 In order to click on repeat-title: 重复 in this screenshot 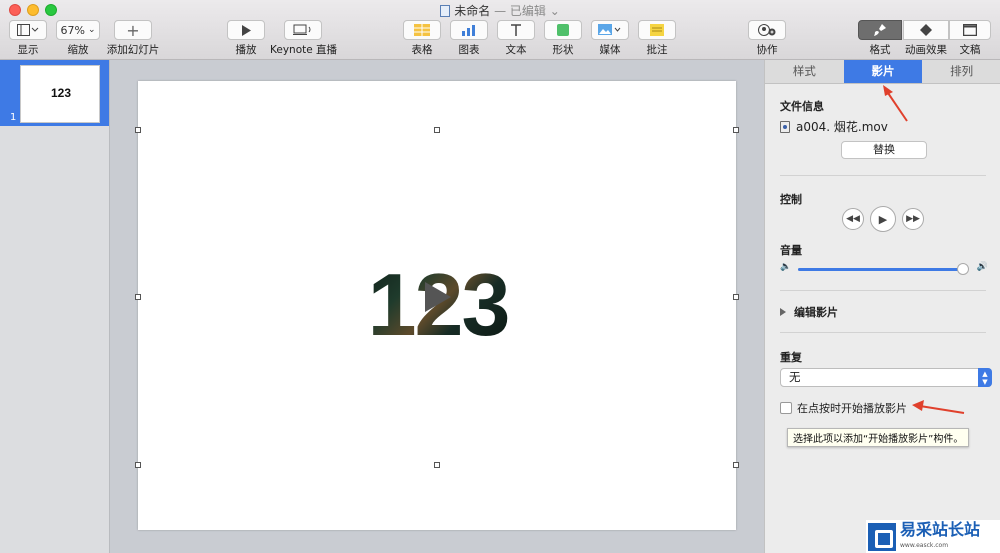, I will do `click(791, 357)`.